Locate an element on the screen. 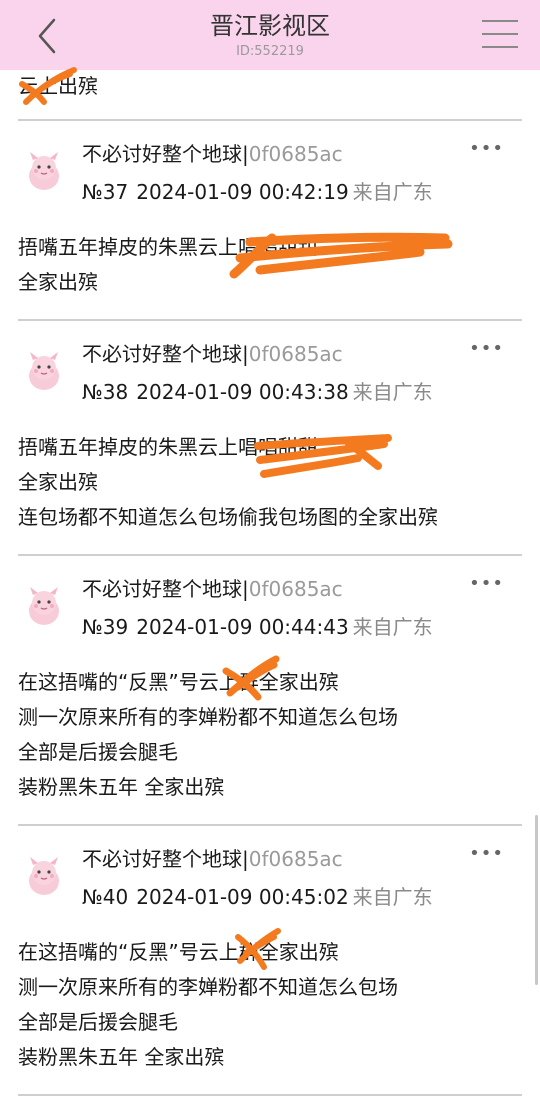  forum-id: ID:552219 is located at coordinates (270, 51).